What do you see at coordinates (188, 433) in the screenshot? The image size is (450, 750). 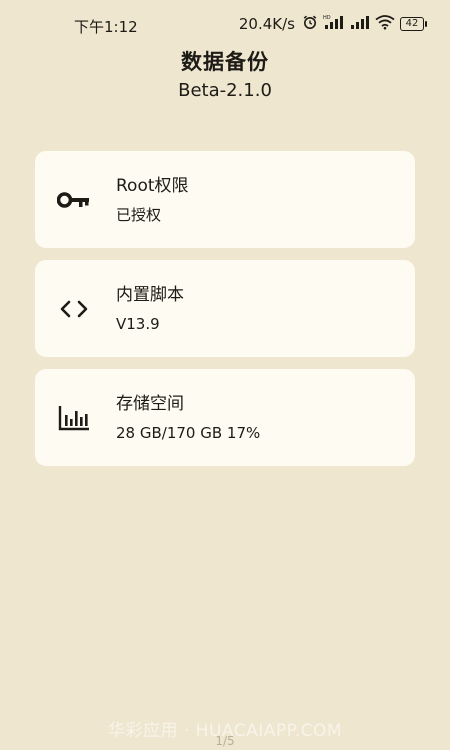 I see `card-subtitle: 28 GB/170 GB 17%` at bounding box center [188, 433].